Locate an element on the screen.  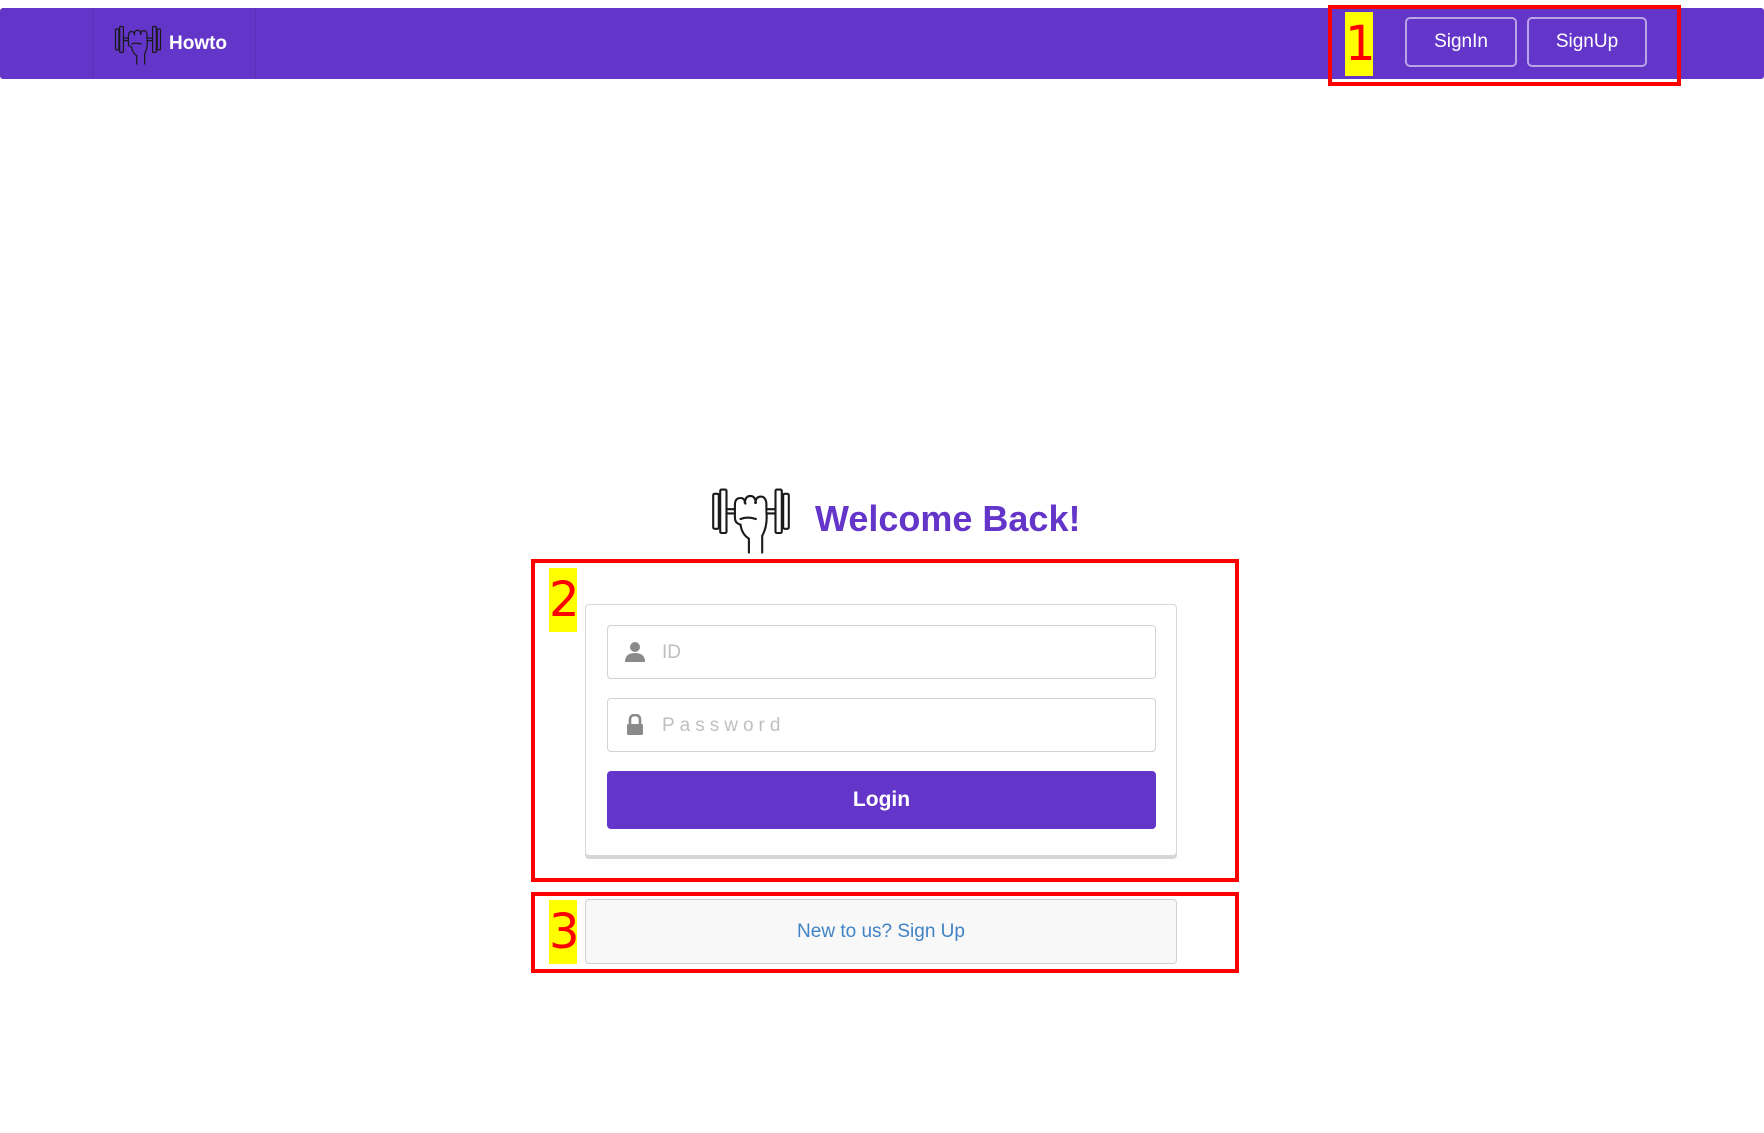
brand-home-link: Howto is located at coordinates (174, 43).